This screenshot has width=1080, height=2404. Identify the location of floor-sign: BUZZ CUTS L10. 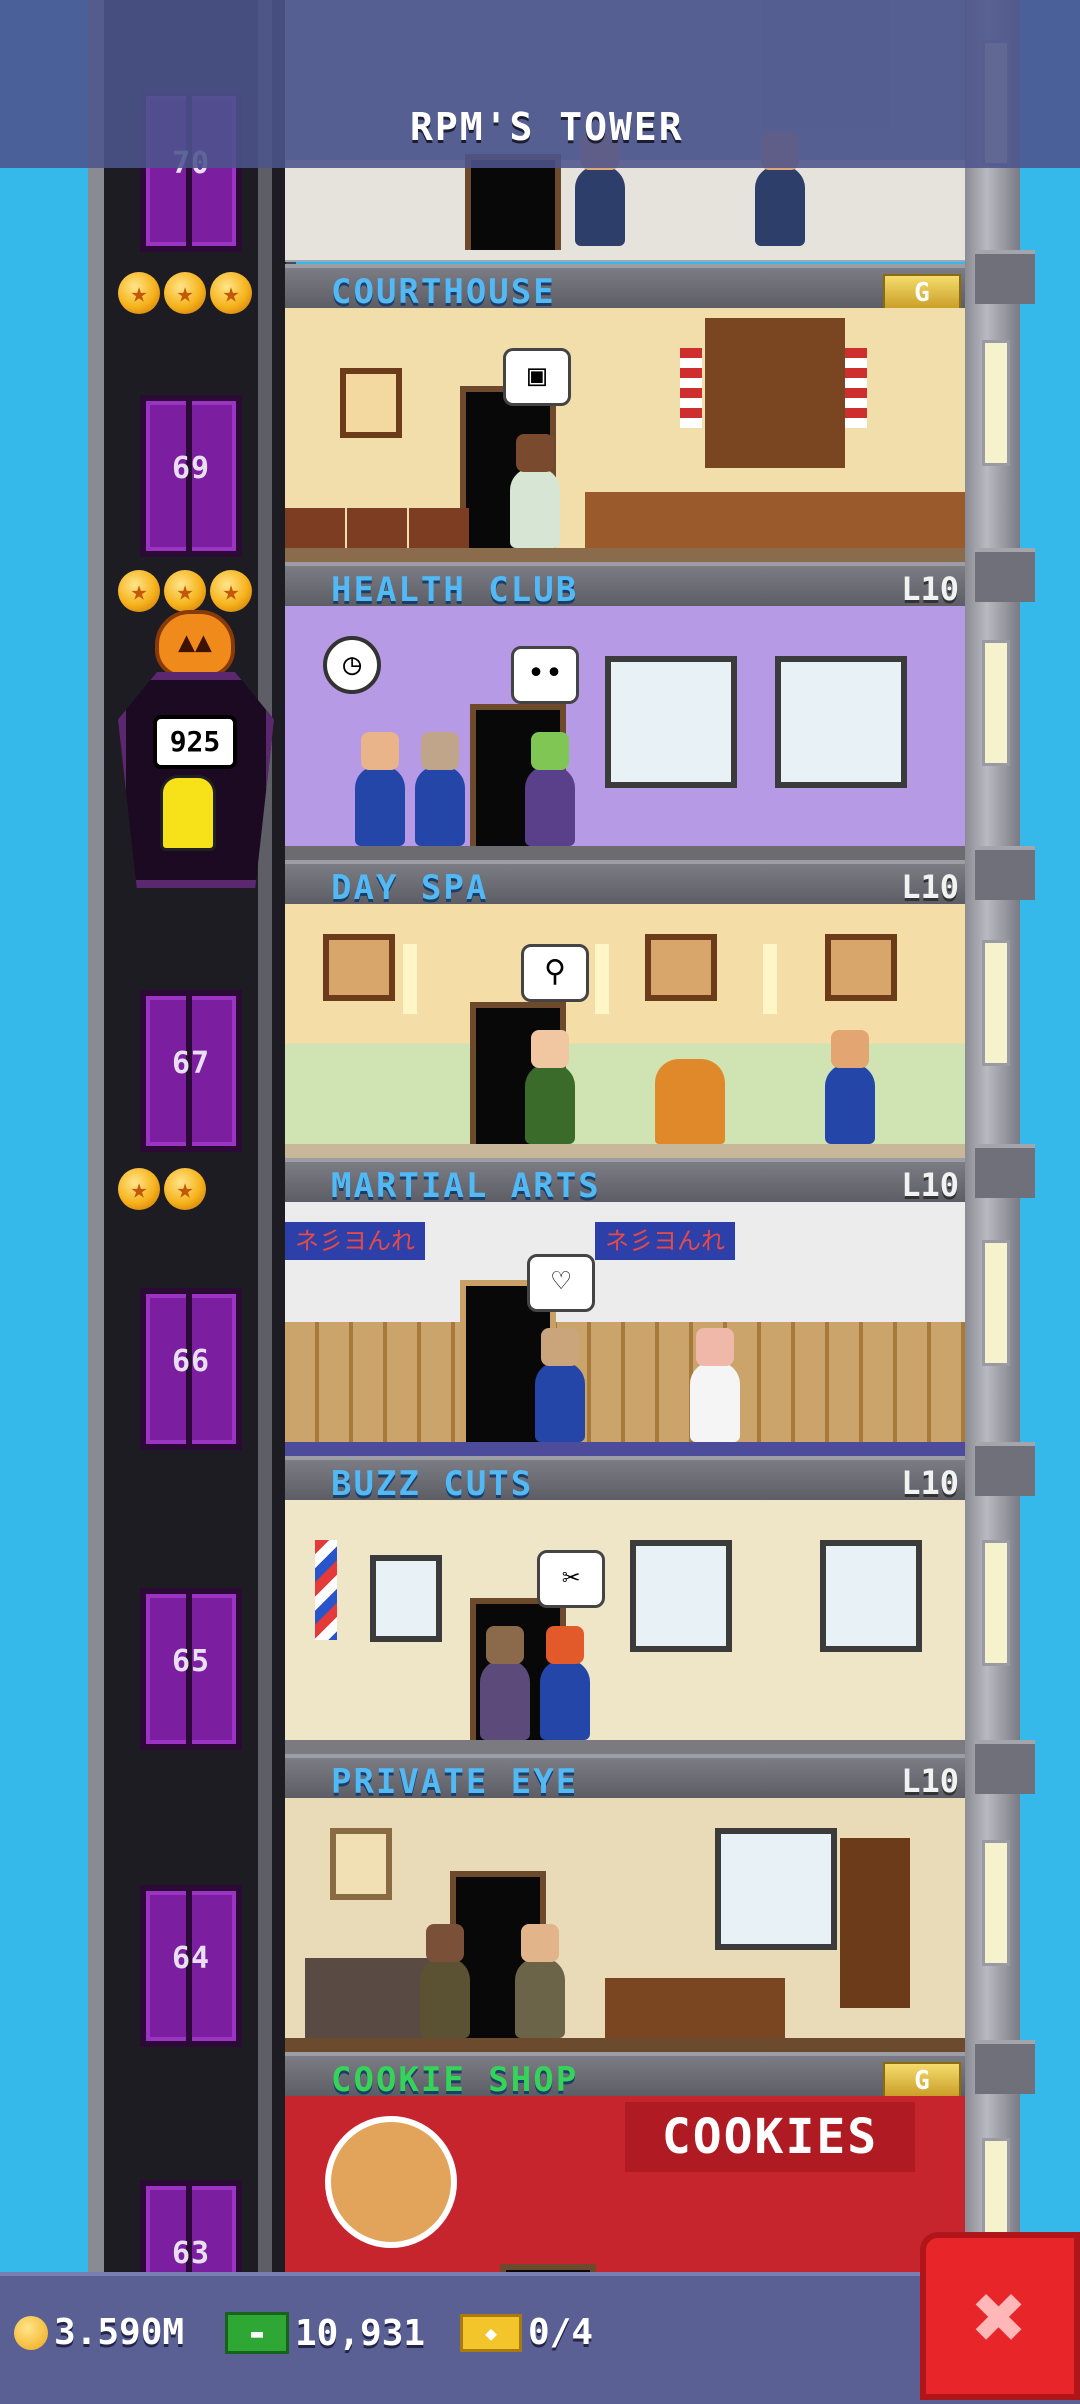
(625, 1480).